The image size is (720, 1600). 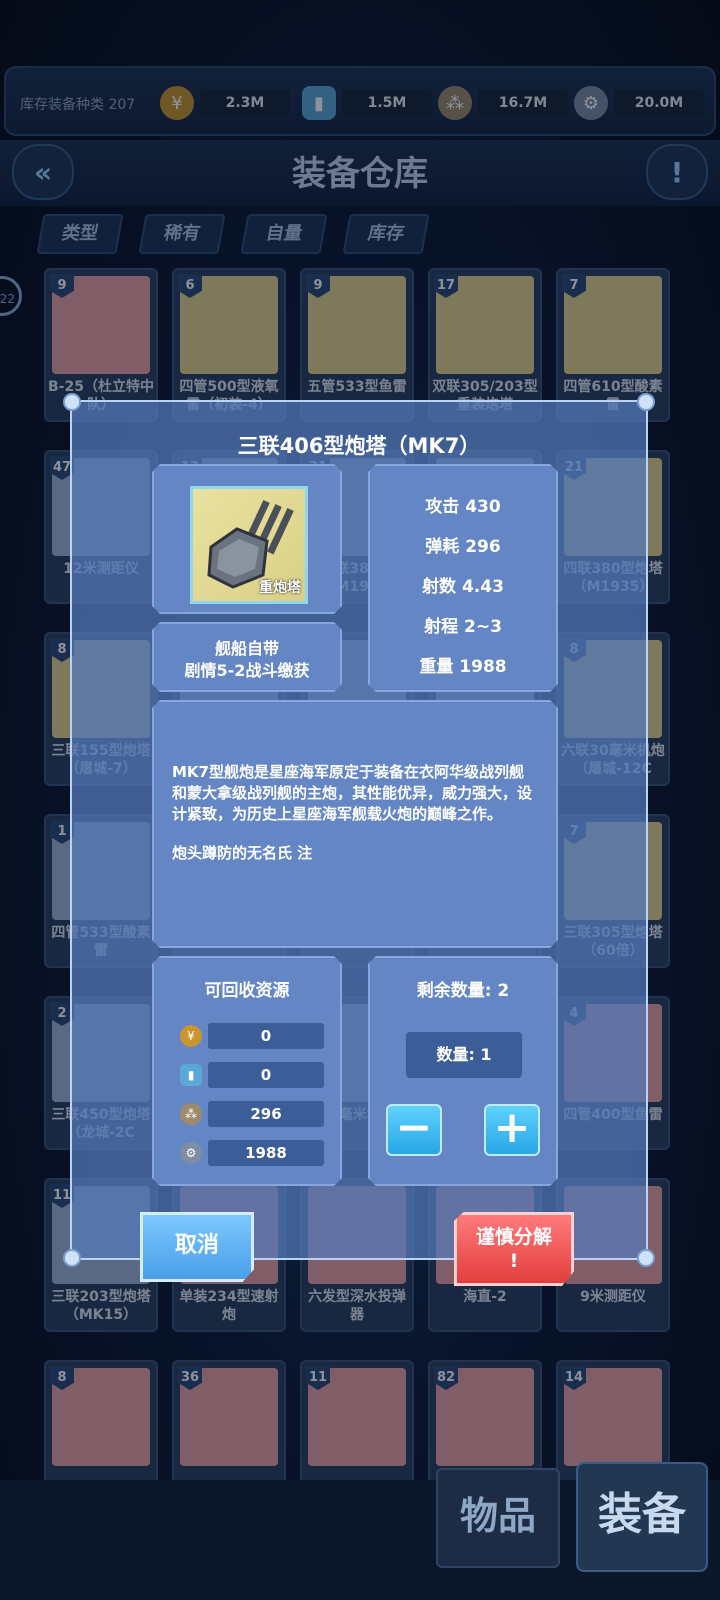 I want to click on decrease-quantity-button: −, so click(x=414, y=1130).